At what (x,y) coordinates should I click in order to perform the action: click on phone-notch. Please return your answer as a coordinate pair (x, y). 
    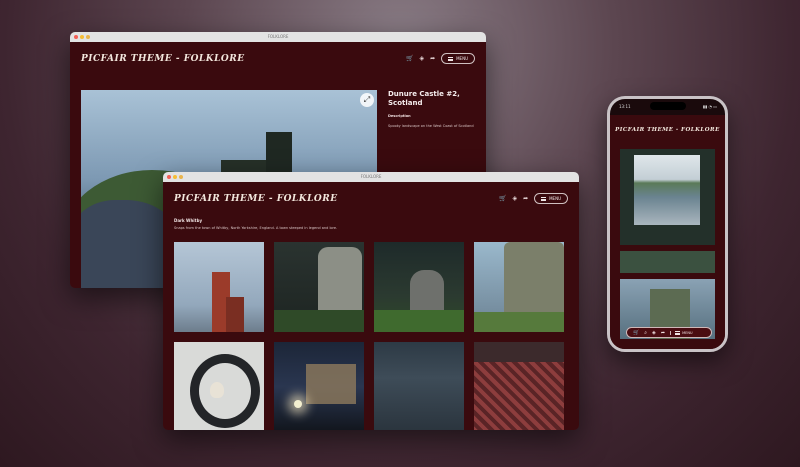
    Looking at the image, I should click on (668, 106).